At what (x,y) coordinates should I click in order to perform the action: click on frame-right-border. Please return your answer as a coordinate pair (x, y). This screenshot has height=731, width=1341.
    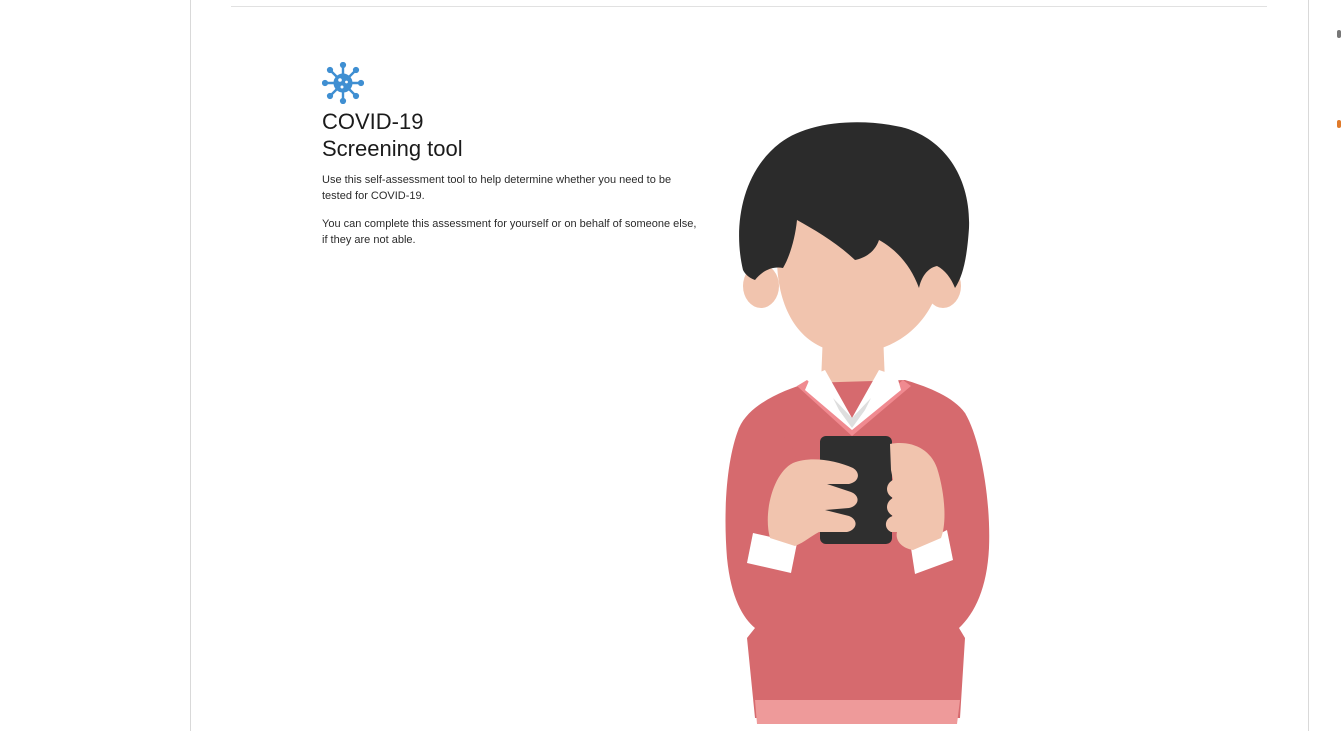
    Looking at the image, I should click on (1308, 365).